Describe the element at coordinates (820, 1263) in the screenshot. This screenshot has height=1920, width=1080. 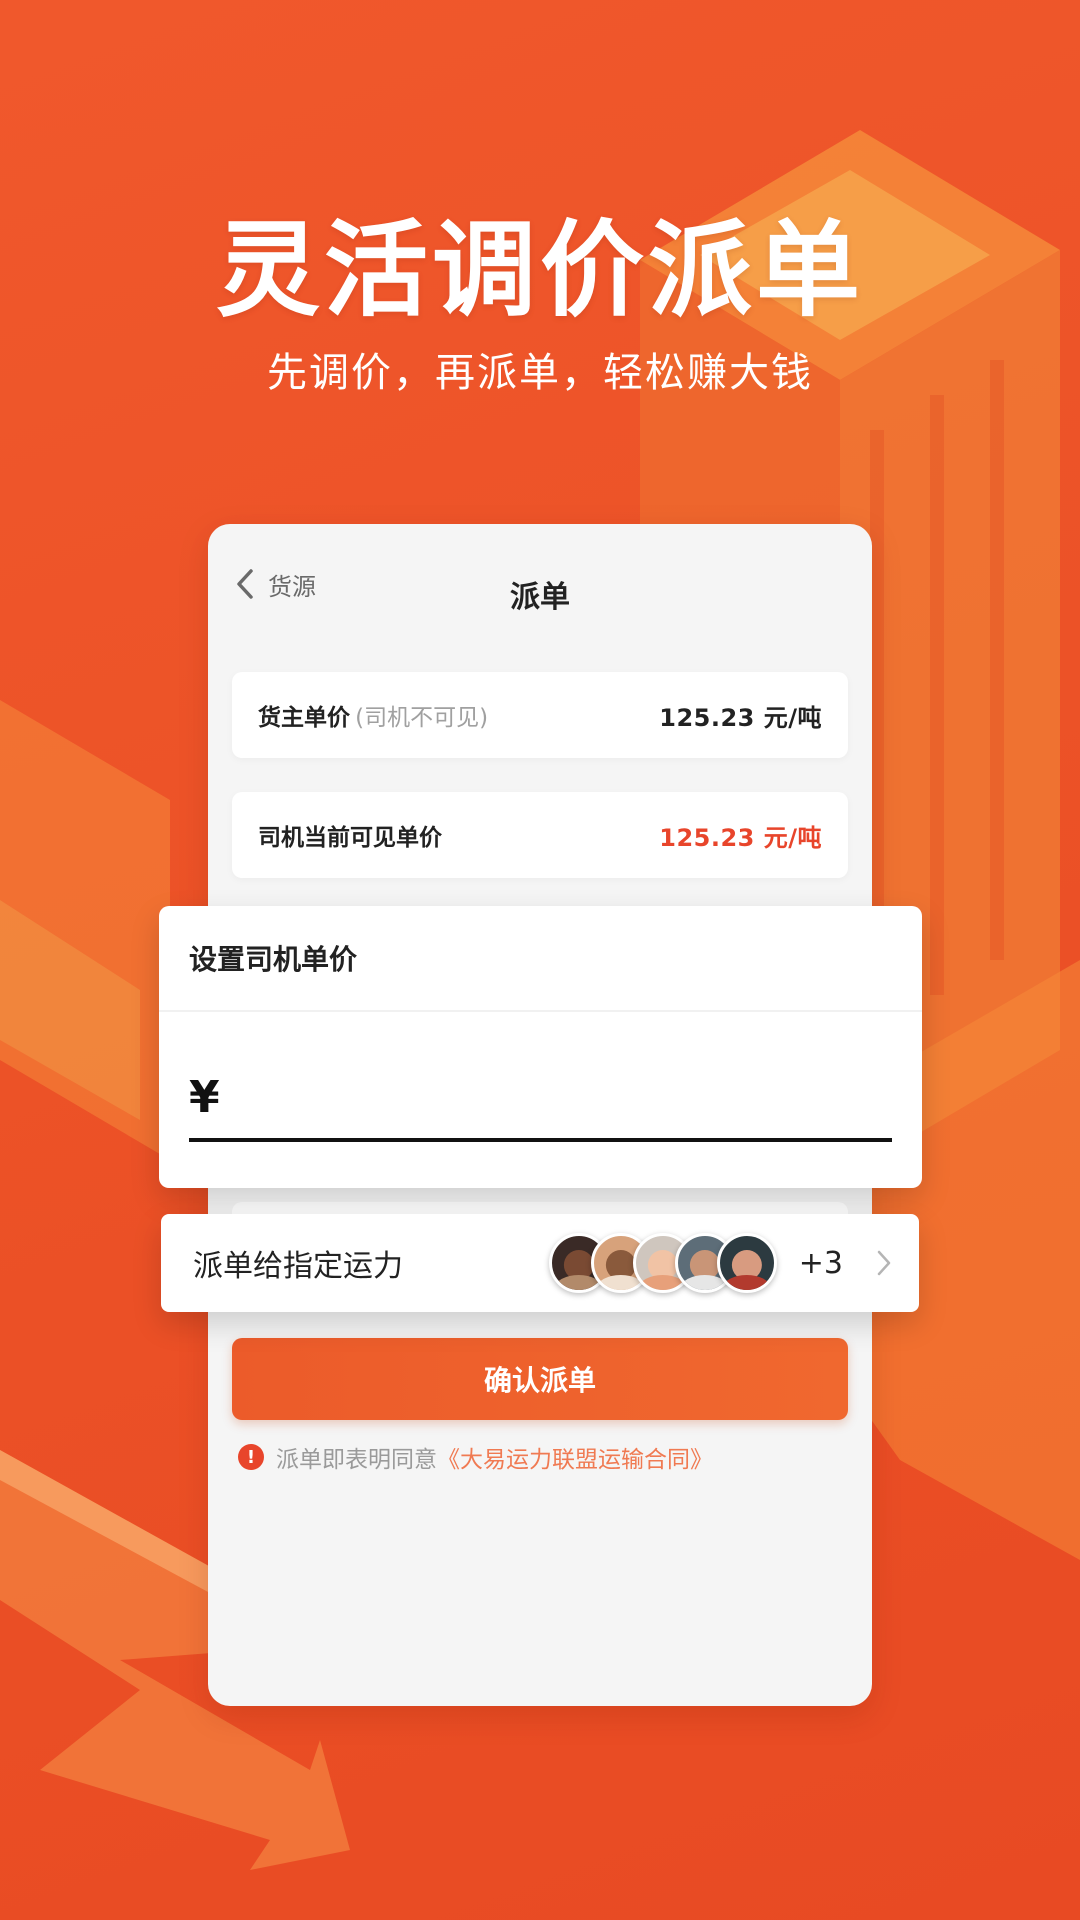
I see `more-count: +3` at that location.